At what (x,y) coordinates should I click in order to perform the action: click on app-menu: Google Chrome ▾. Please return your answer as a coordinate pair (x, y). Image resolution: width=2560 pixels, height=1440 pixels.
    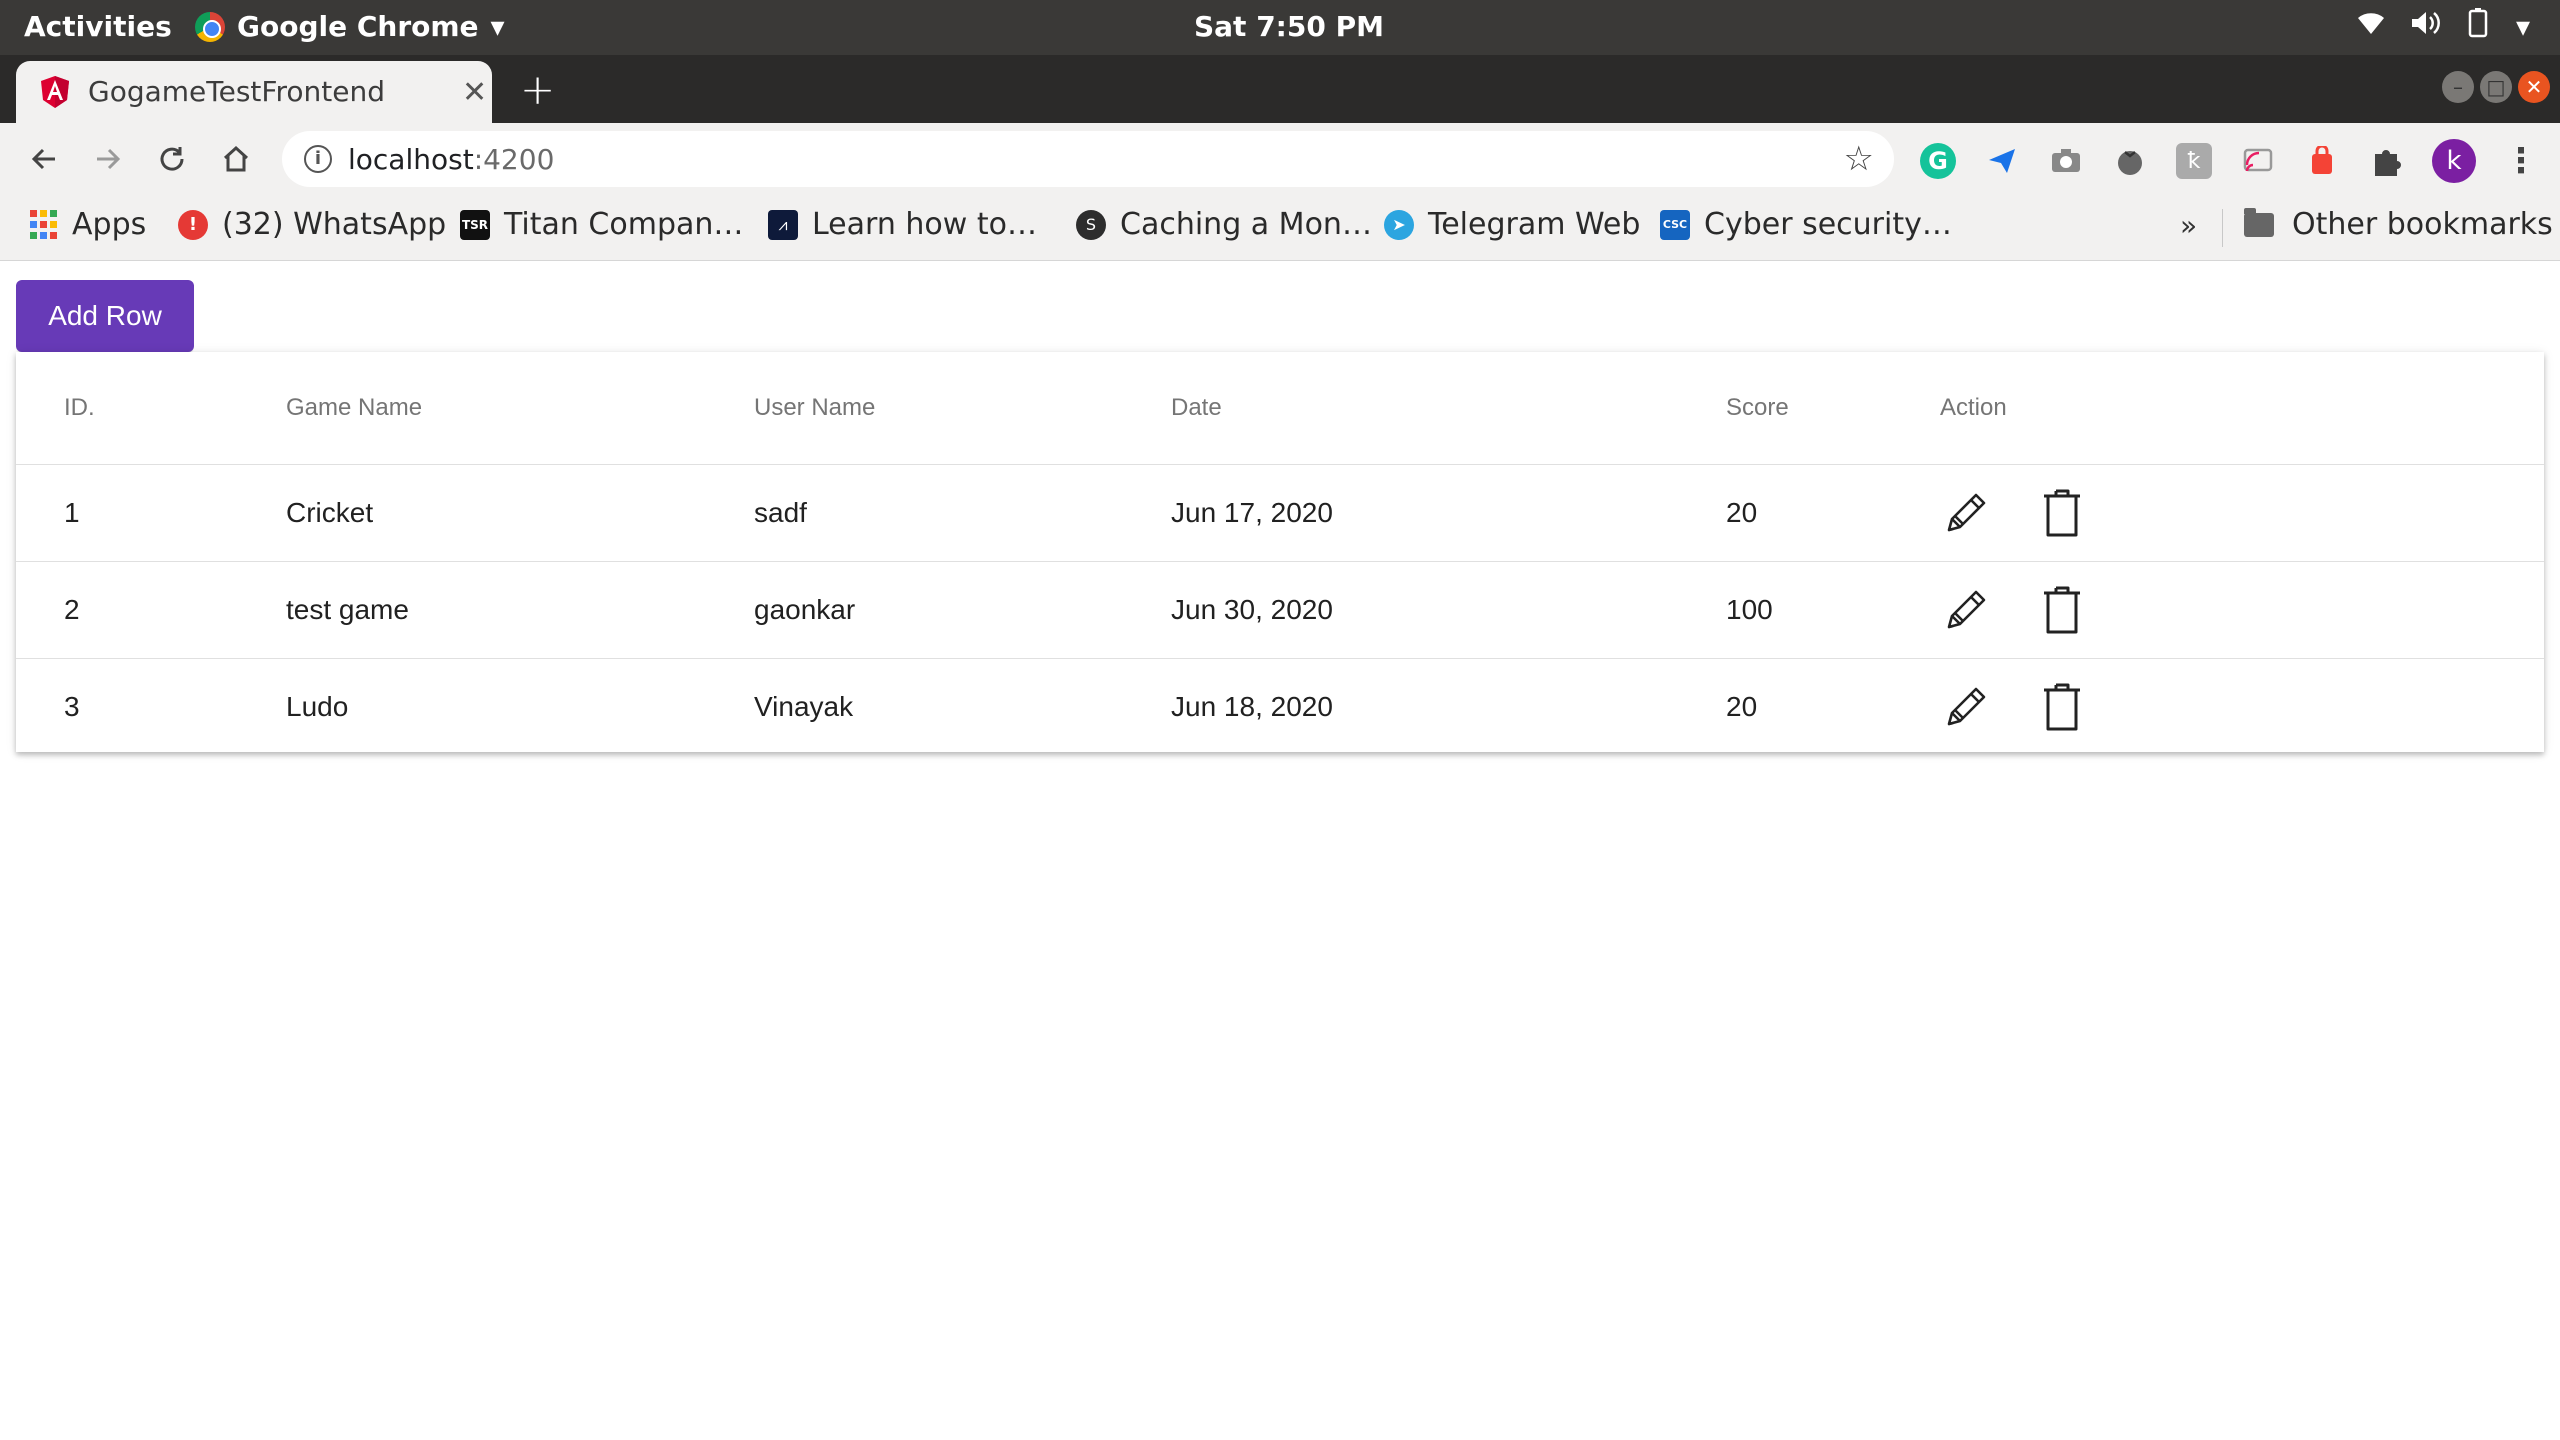
    Looking at the image, I should click on (350, 26).